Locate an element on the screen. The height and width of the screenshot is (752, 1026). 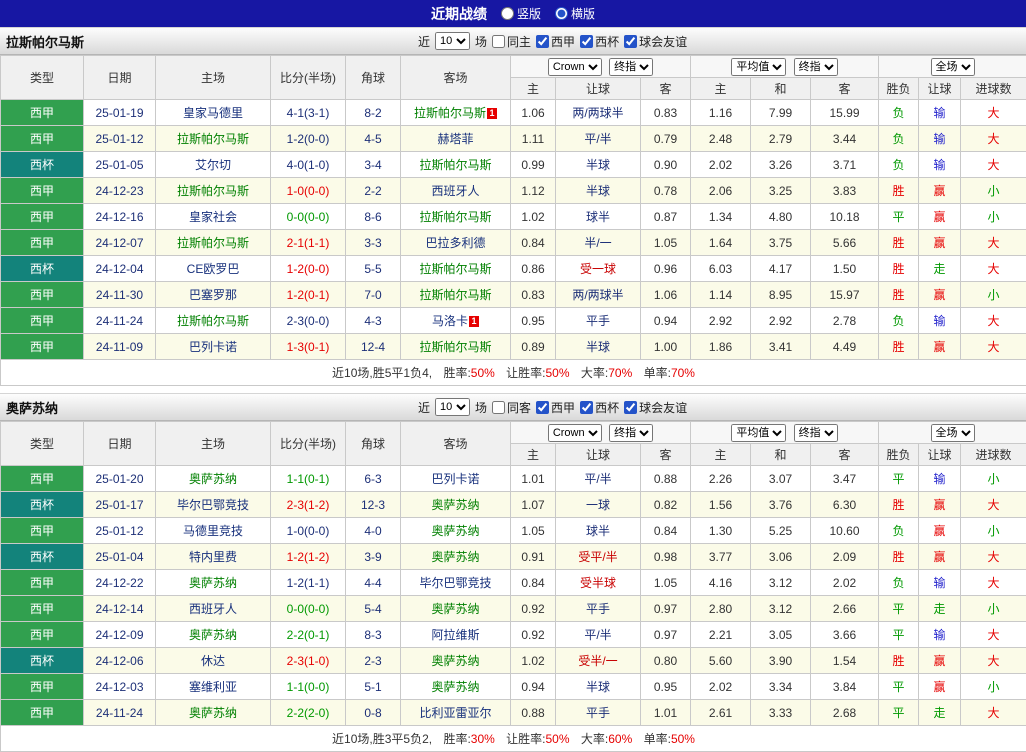
team-link: 艾尔切 is located at coordinates (213, 165).